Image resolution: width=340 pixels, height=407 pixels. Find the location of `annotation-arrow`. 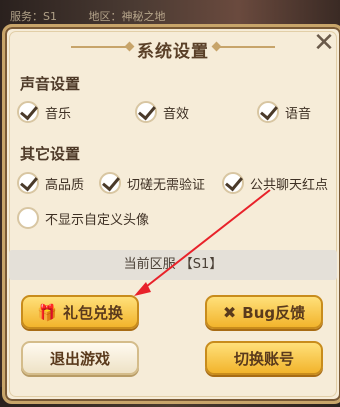

annotation-arrow is located at coordinates (202, 242).